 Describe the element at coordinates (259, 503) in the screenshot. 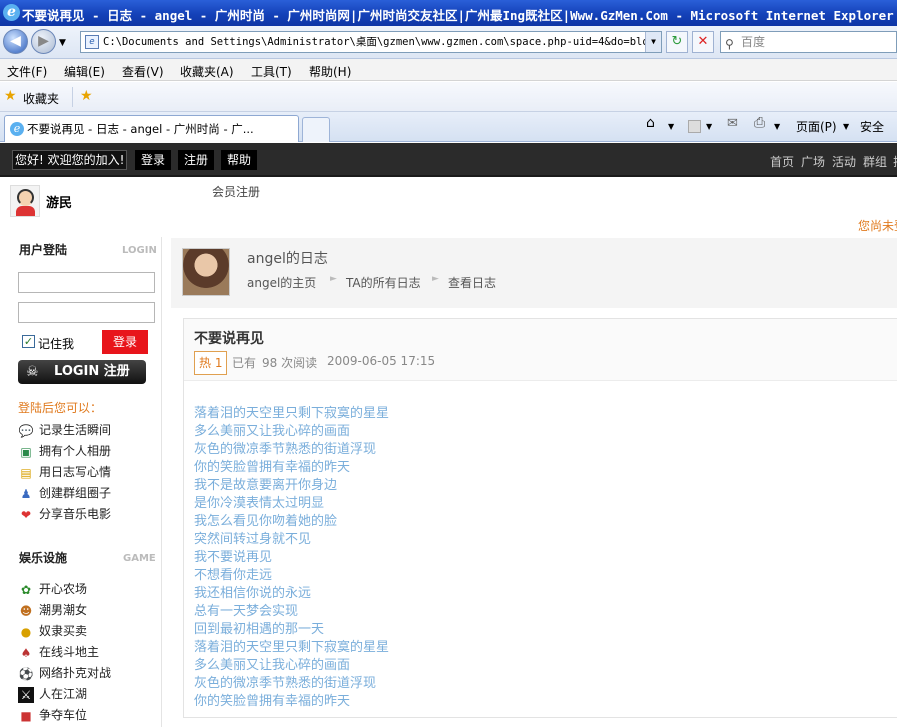

I see `article-line: 是你冷漠表情太过明显` at that location.